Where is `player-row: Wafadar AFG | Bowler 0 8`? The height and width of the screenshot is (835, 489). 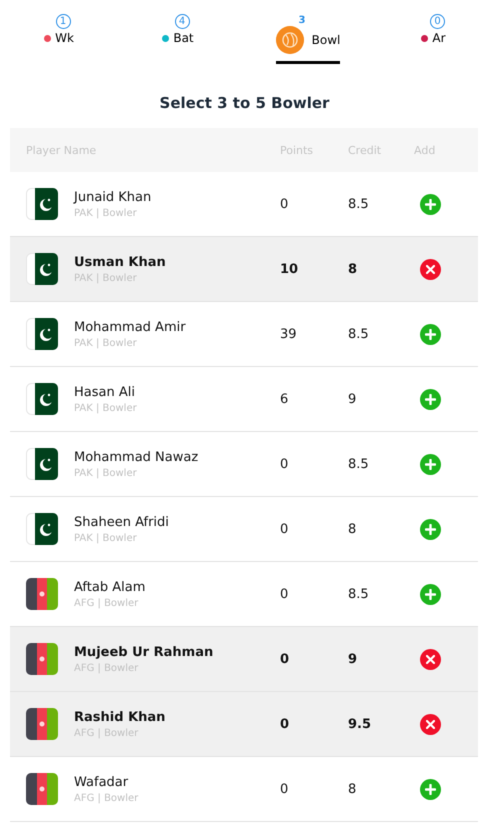
player-row: Wafadar AFG | Bowler 0 8 is located at coordinates (244, 789).